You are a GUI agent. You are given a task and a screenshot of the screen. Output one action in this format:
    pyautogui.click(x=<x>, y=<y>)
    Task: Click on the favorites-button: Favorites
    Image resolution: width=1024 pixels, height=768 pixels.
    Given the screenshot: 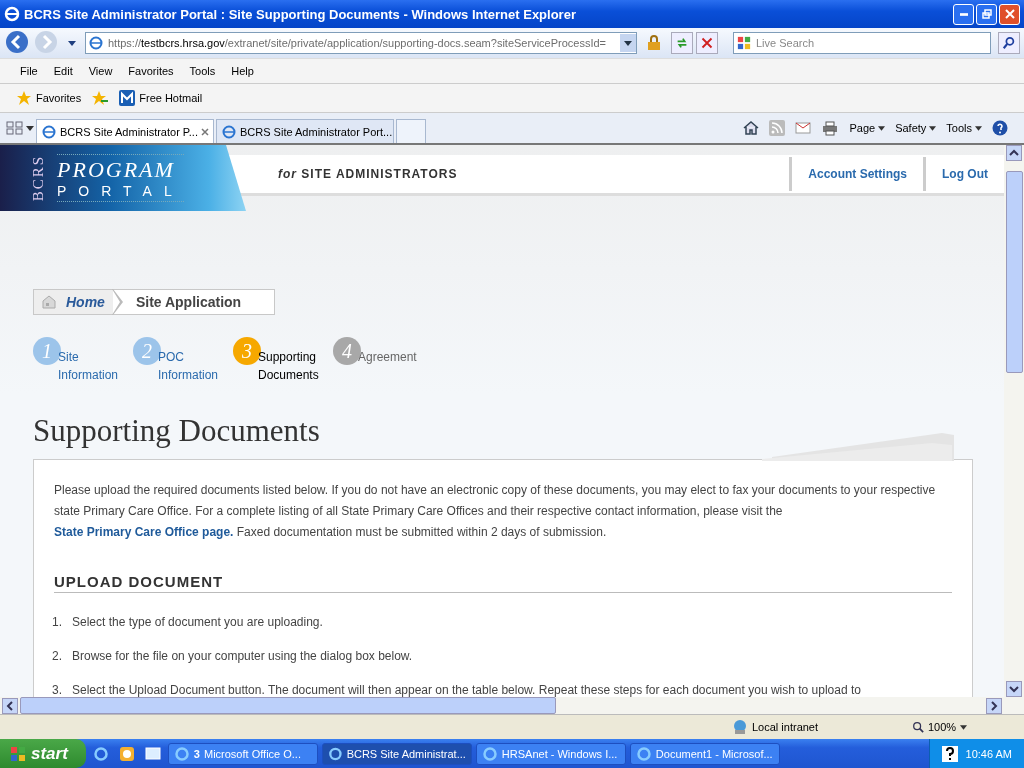 What is the action you would take?
    pyautogui.click(x=49, y=98)
    